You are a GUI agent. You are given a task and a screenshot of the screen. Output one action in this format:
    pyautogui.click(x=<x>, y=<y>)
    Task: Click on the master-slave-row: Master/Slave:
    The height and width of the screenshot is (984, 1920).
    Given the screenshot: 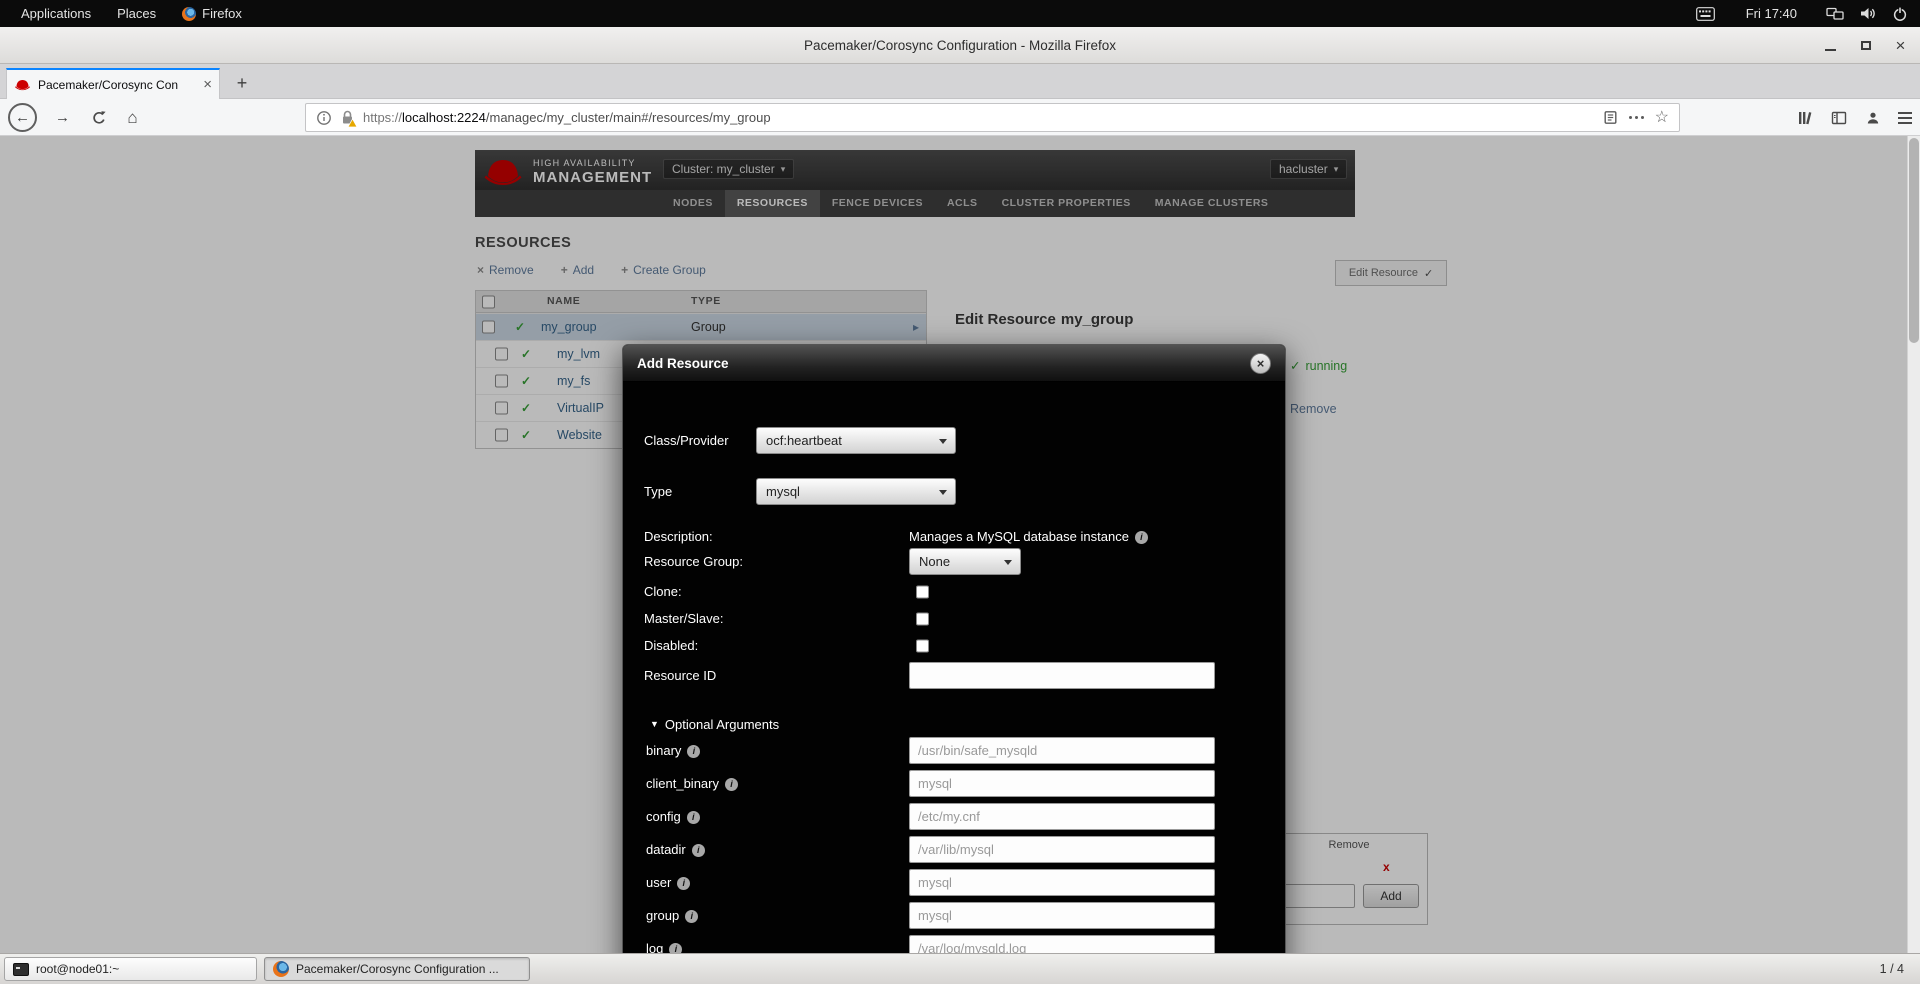 What is the action you would take?
    pyautogui.click(x=954, y=618)
    